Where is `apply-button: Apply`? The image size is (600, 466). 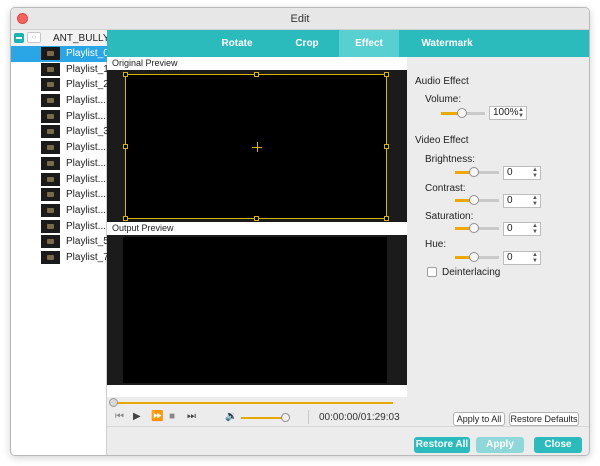
apply-button: Apply is located at coordinates (500, 445).